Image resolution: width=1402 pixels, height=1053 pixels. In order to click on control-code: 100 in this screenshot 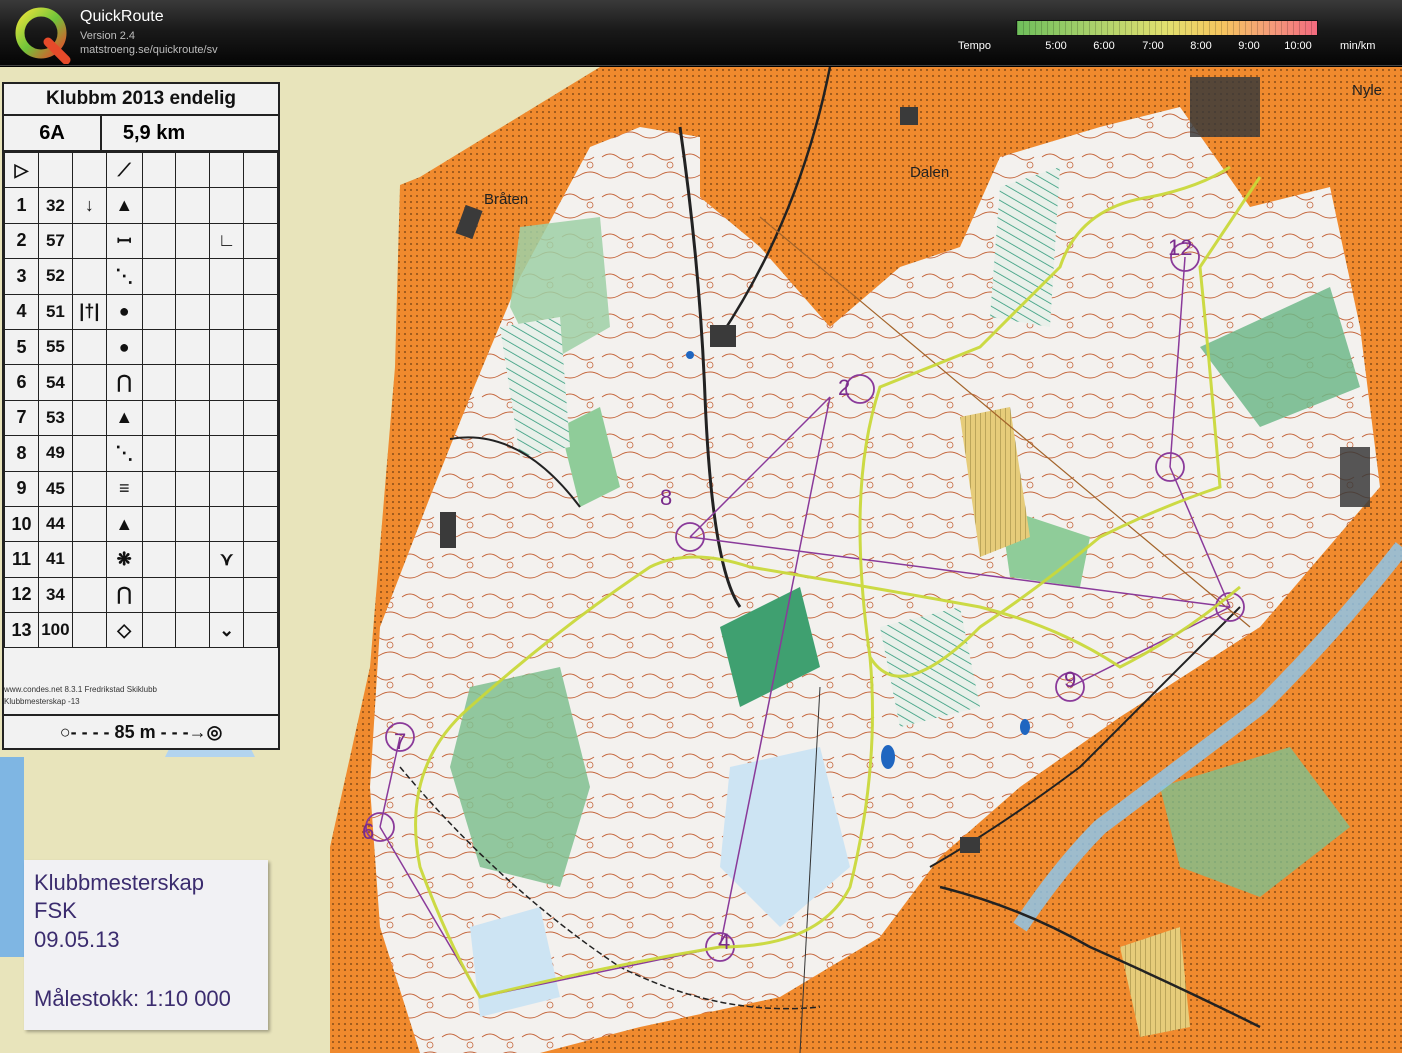, I will do `click(55, 630)`.